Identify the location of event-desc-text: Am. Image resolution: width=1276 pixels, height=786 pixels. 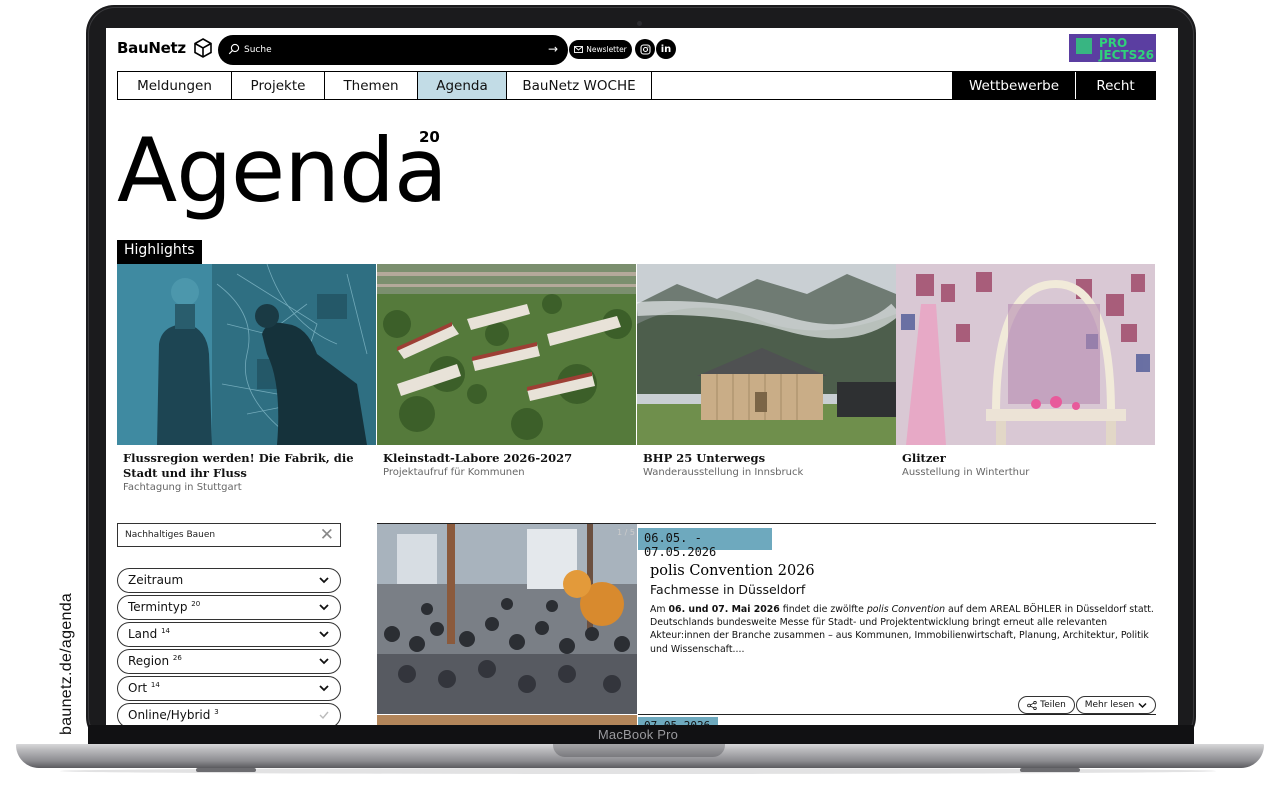
(659, 609).